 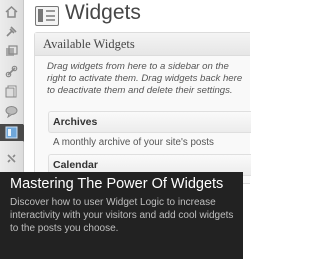 What do you see at coordinates (11, 71) in the screenshot?
I see `links-icon` at bounding box center [11, 71].